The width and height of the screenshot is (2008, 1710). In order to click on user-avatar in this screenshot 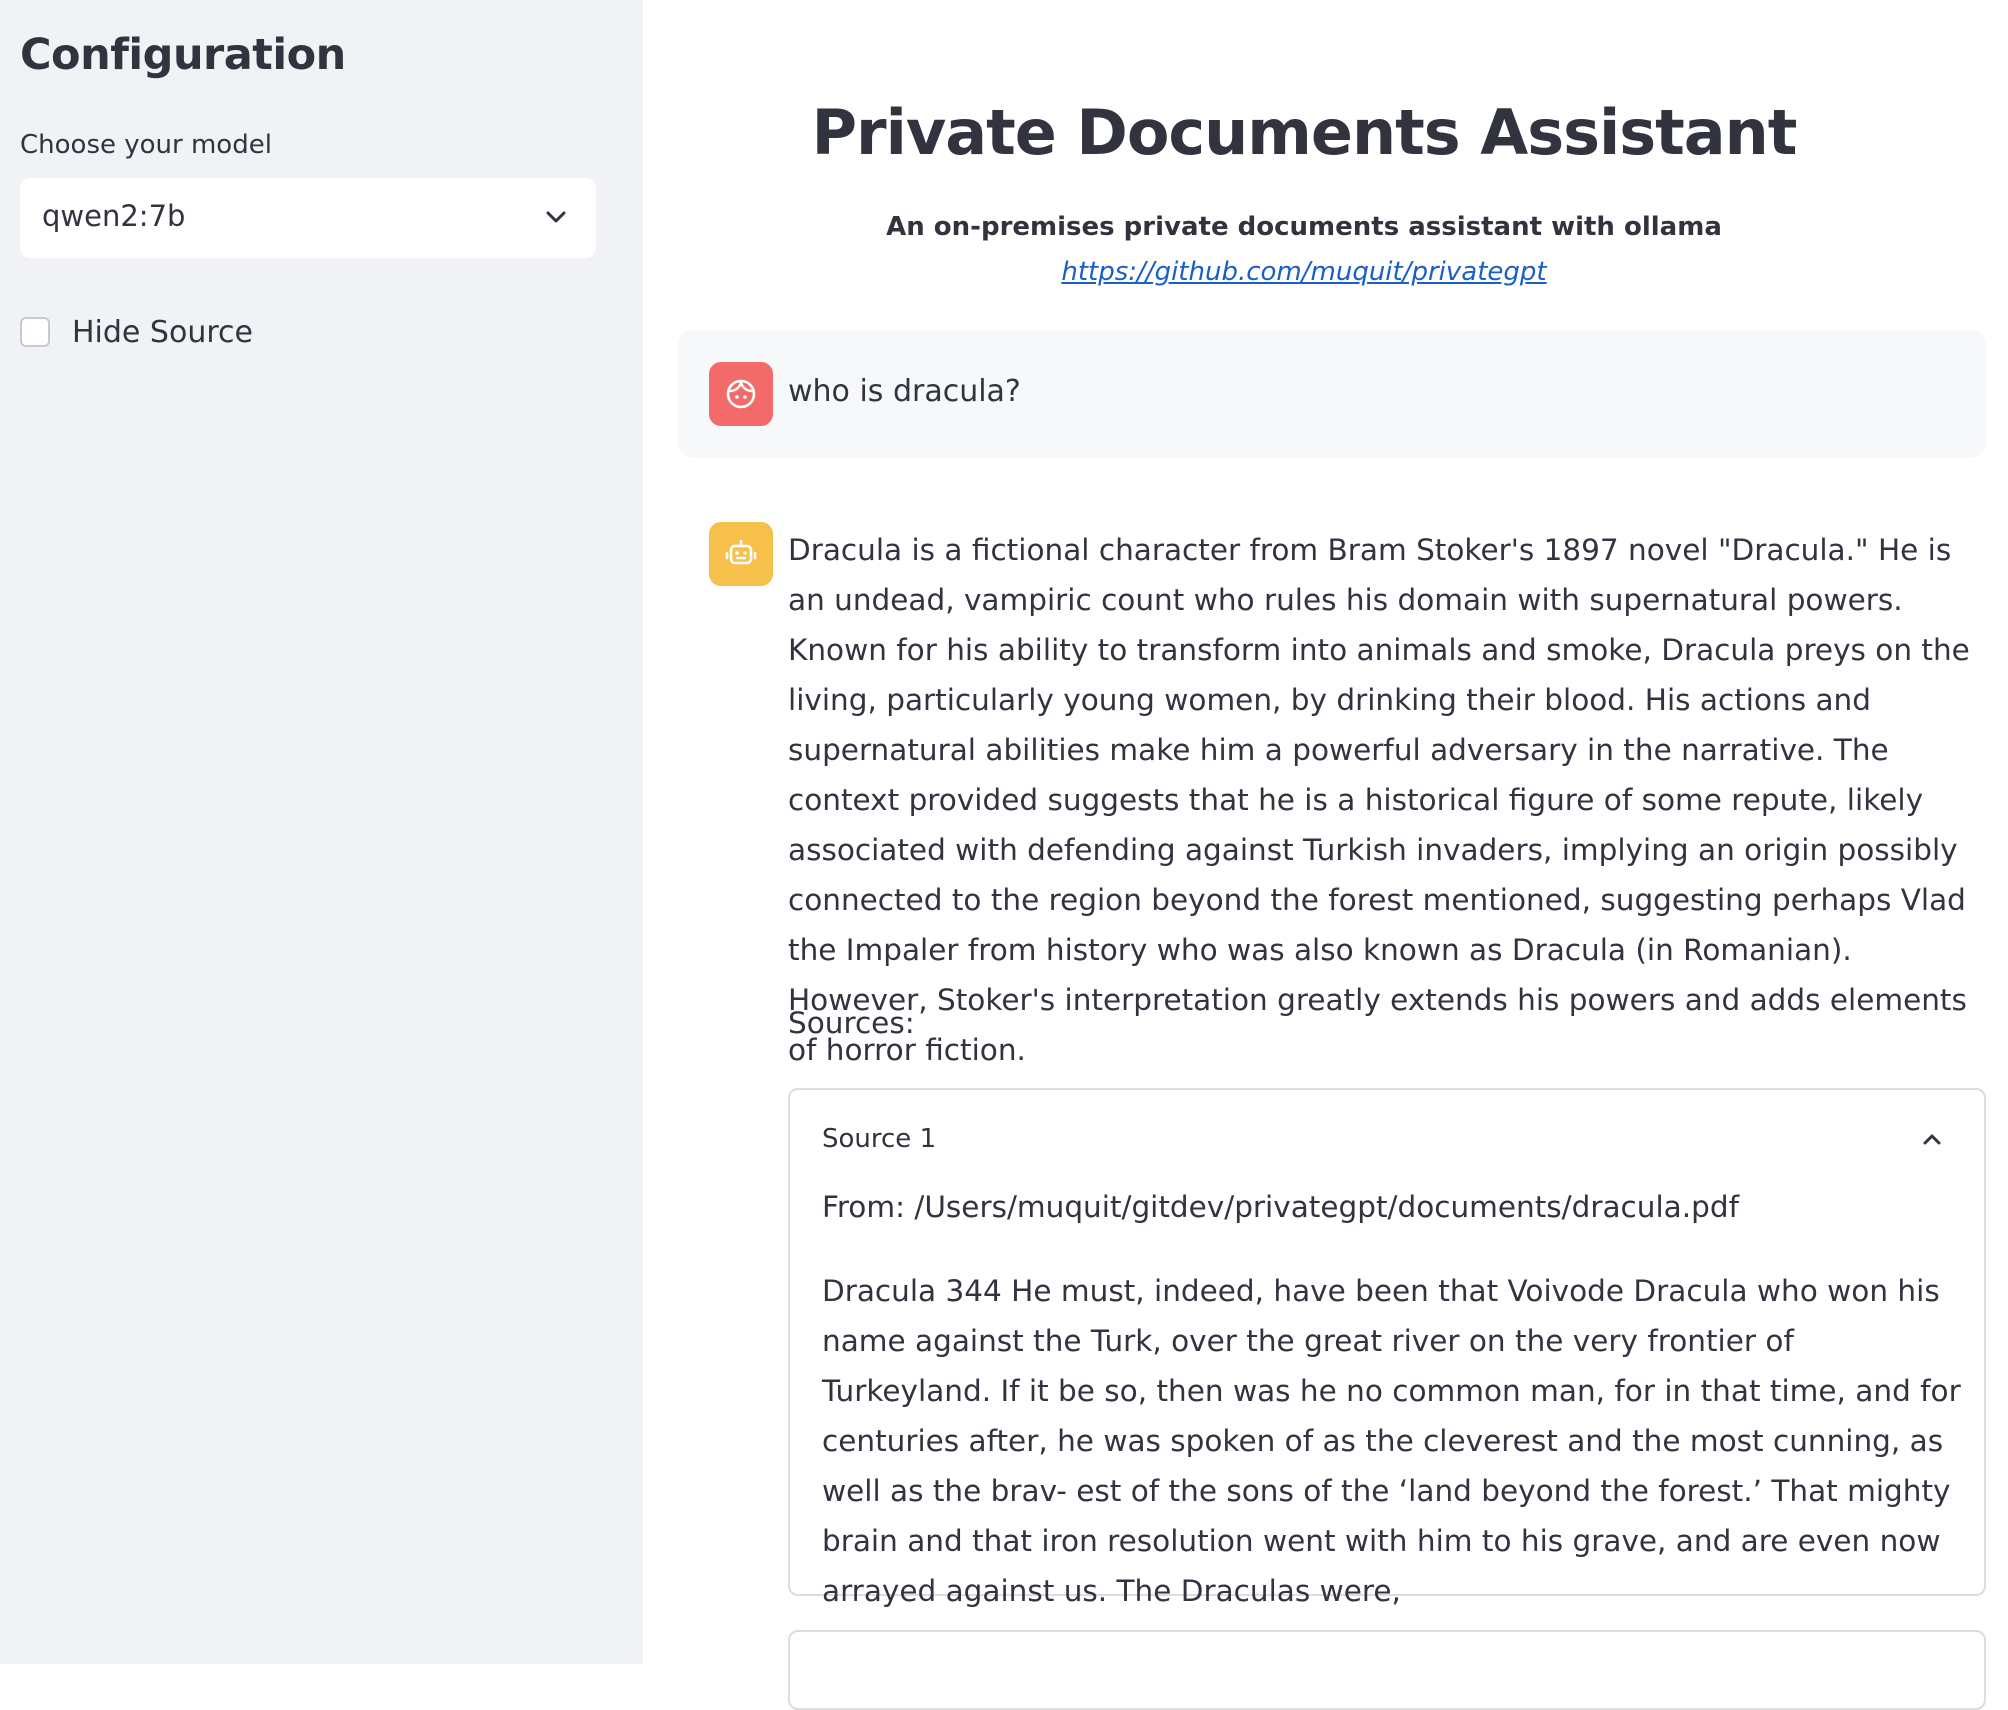, I will do `click(741, 394)`.